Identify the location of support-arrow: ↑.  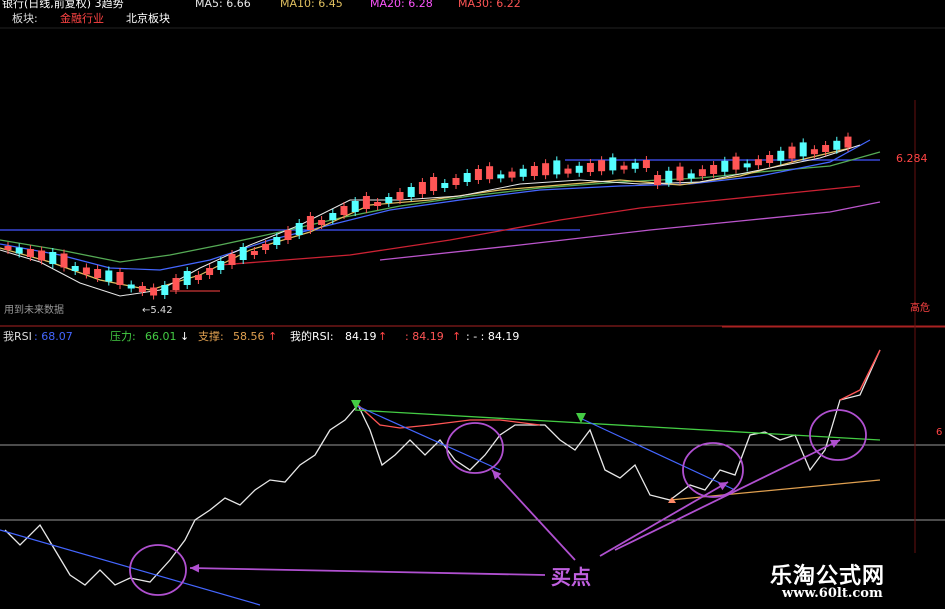
(273, 336).